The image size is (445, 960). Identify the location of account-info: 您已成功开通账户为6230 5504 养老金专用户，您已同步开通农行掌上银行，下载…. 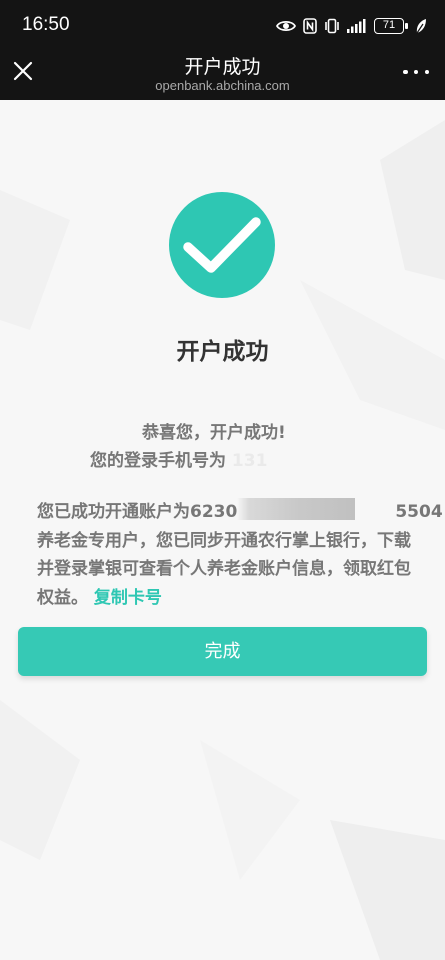
(240, 555).